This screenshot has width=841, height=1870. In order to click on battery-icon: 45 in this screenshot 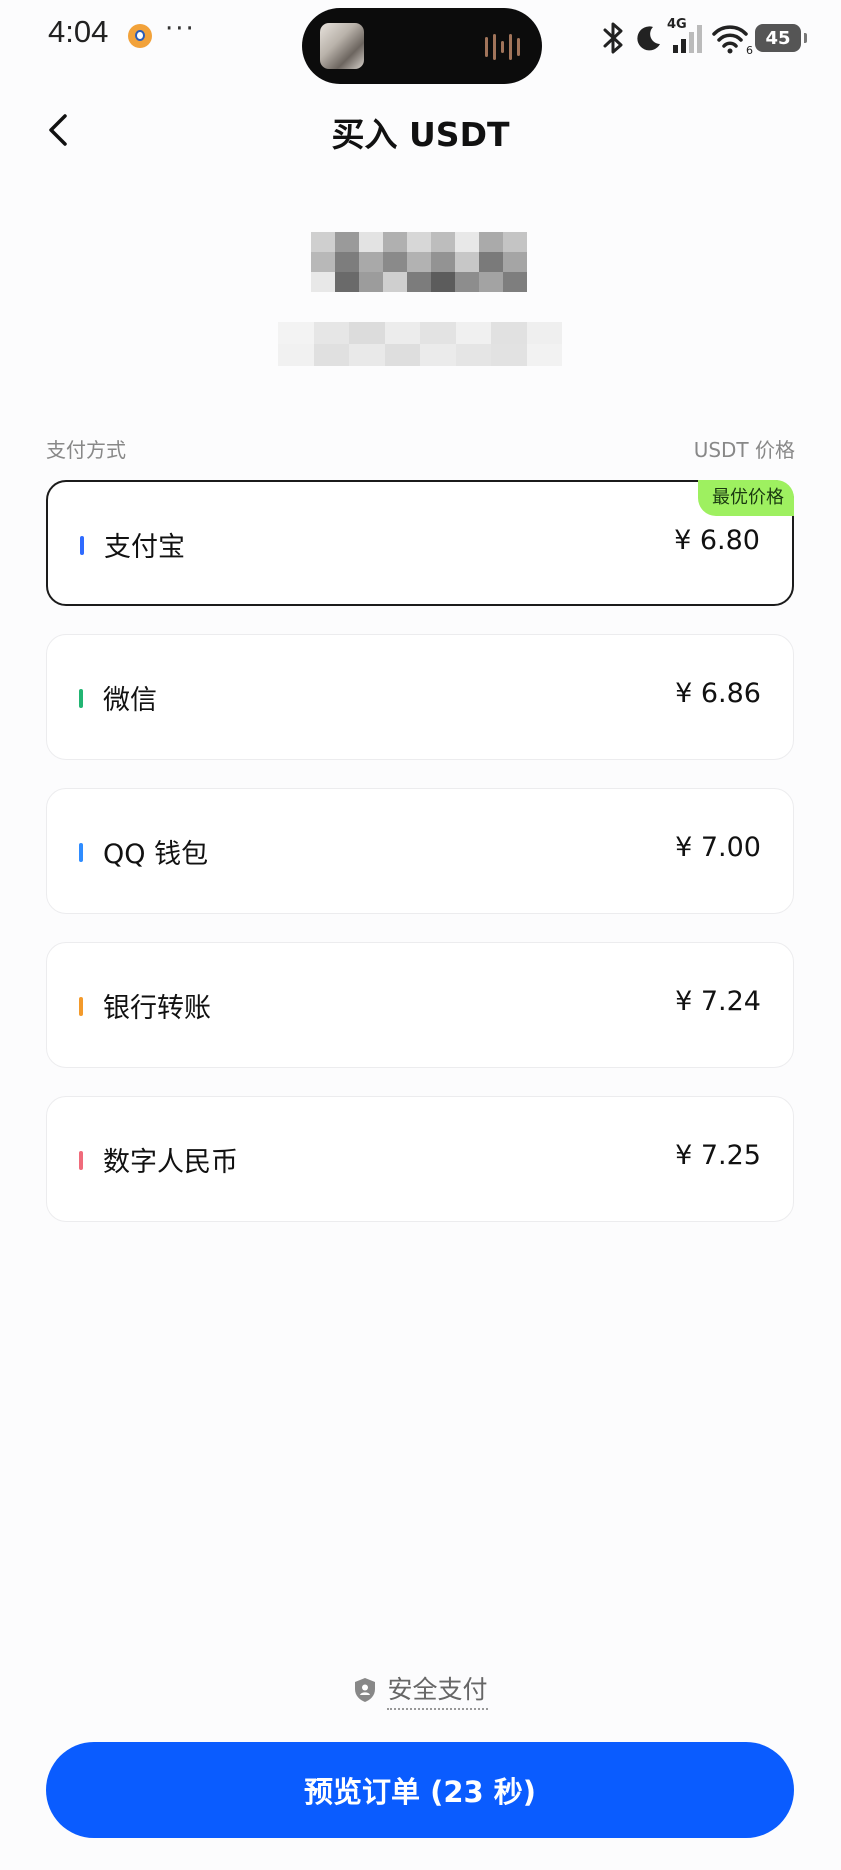, I will do `click(781, 38)`.